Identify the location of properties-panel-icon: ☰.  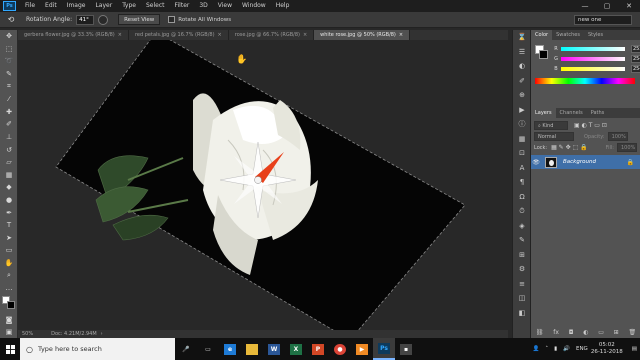
(522, 52).